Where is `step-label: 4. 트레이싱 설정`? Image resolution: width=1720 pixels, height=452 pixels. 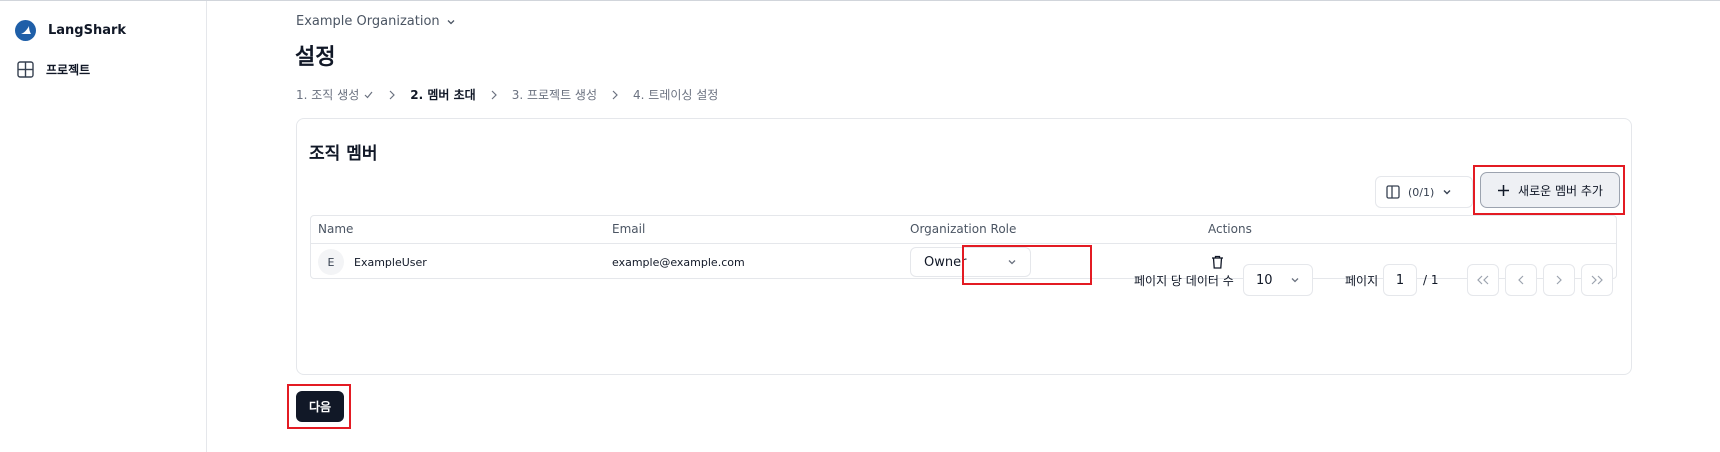 step-label: 4. 트레이싱 설정 is located at coordinates (676, 95).